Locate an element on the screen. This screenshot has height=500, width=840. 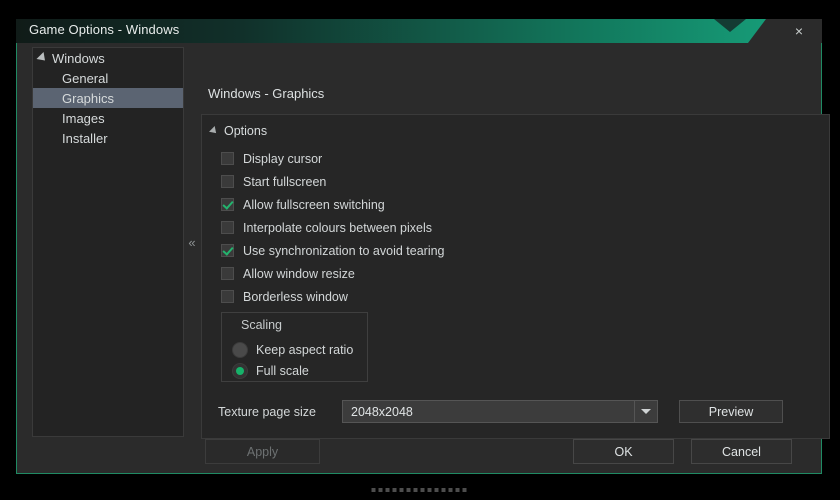
chevron-down-icon is located at coordinates (645, 411).